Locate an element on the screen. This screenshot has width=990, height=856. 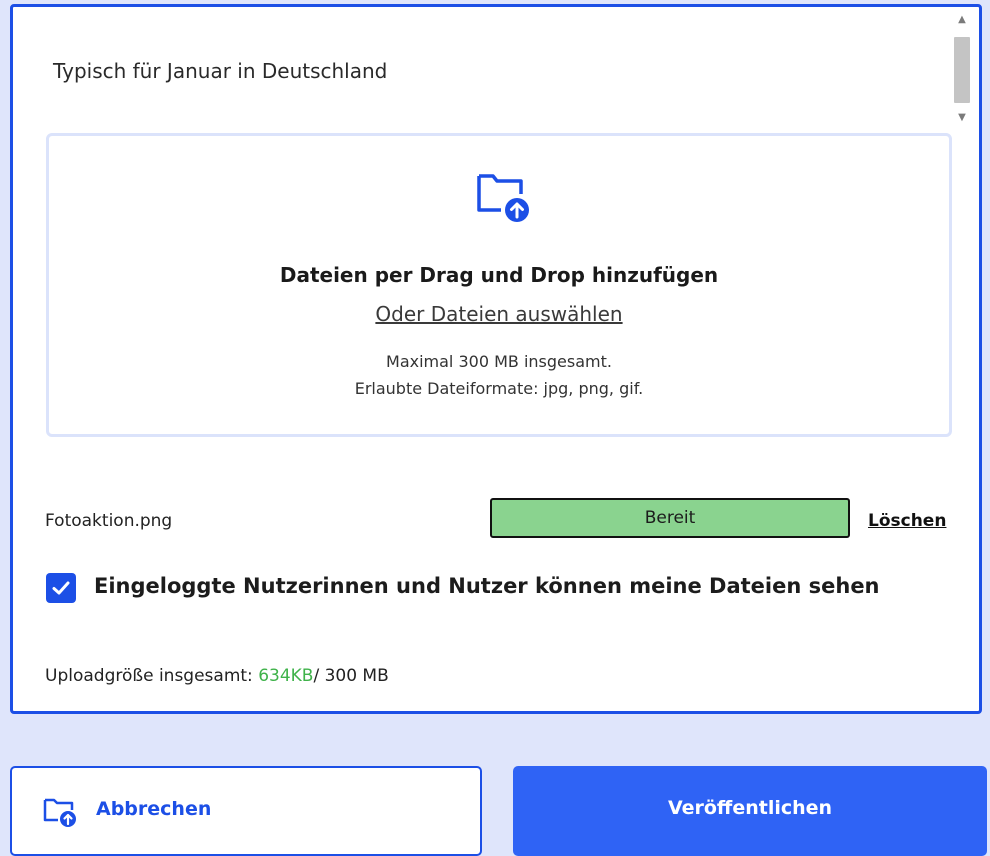
allowed-formats-note: Erlaubte Dateiformate: jpg, png, gif. is located at coordinates (499, 388).